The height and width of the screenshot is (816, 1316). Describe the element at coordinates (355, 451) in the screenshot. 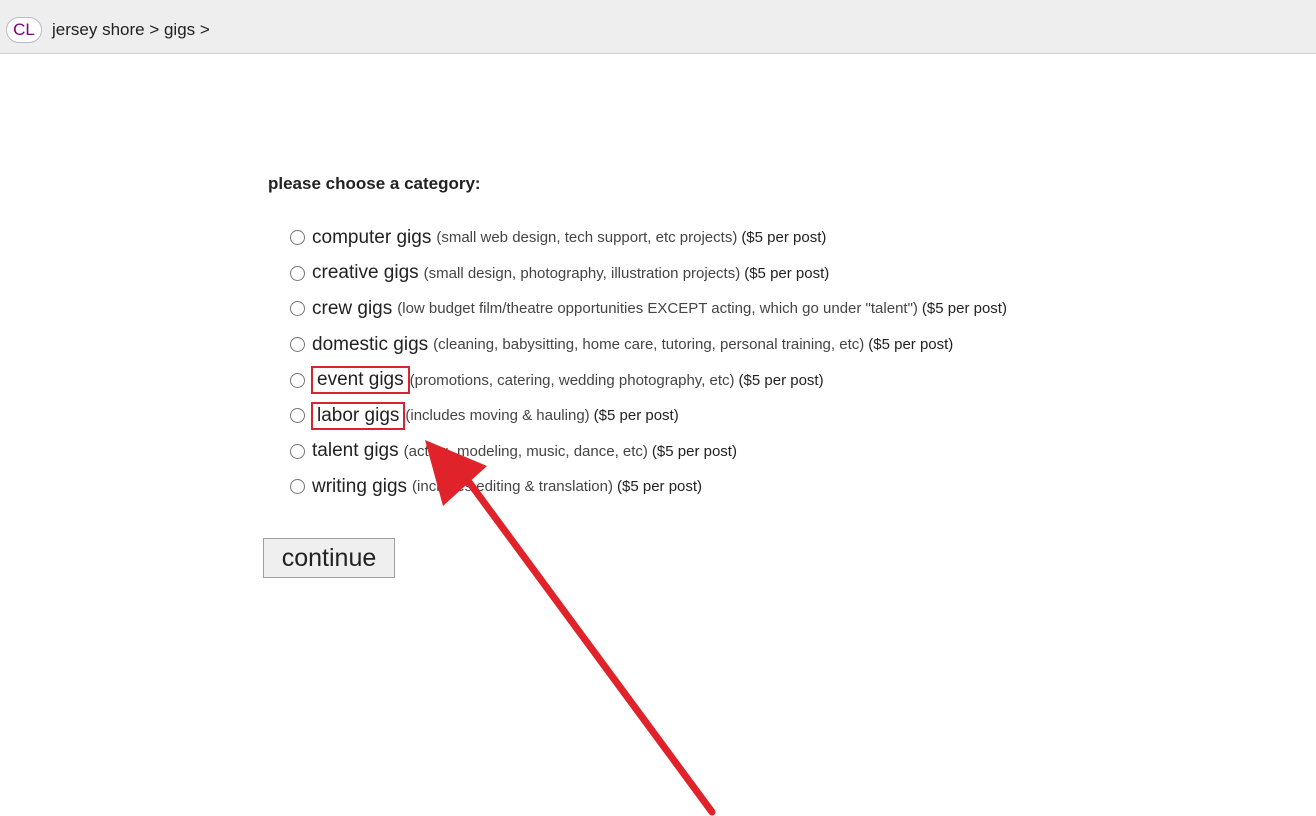

I see `category-label: talent gigs` at that location.